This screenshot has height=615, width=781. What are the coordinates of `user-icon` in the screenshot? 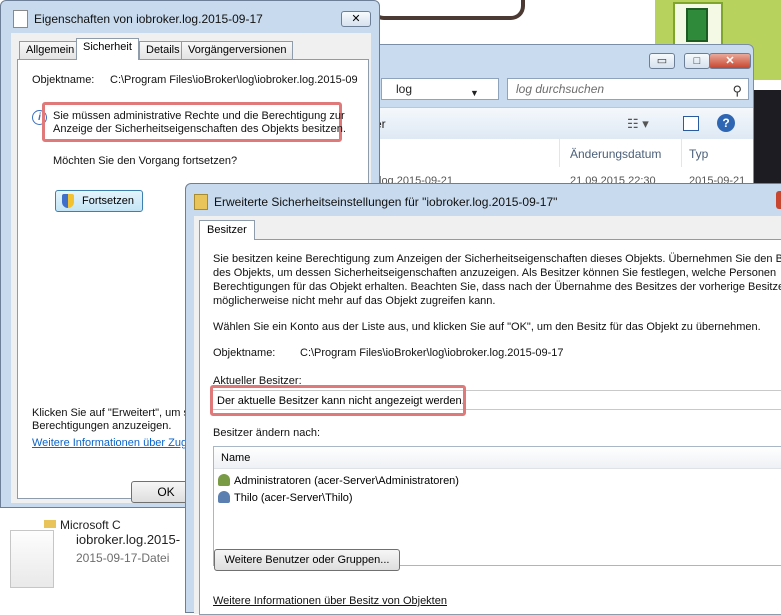 It's located at (224, 497).